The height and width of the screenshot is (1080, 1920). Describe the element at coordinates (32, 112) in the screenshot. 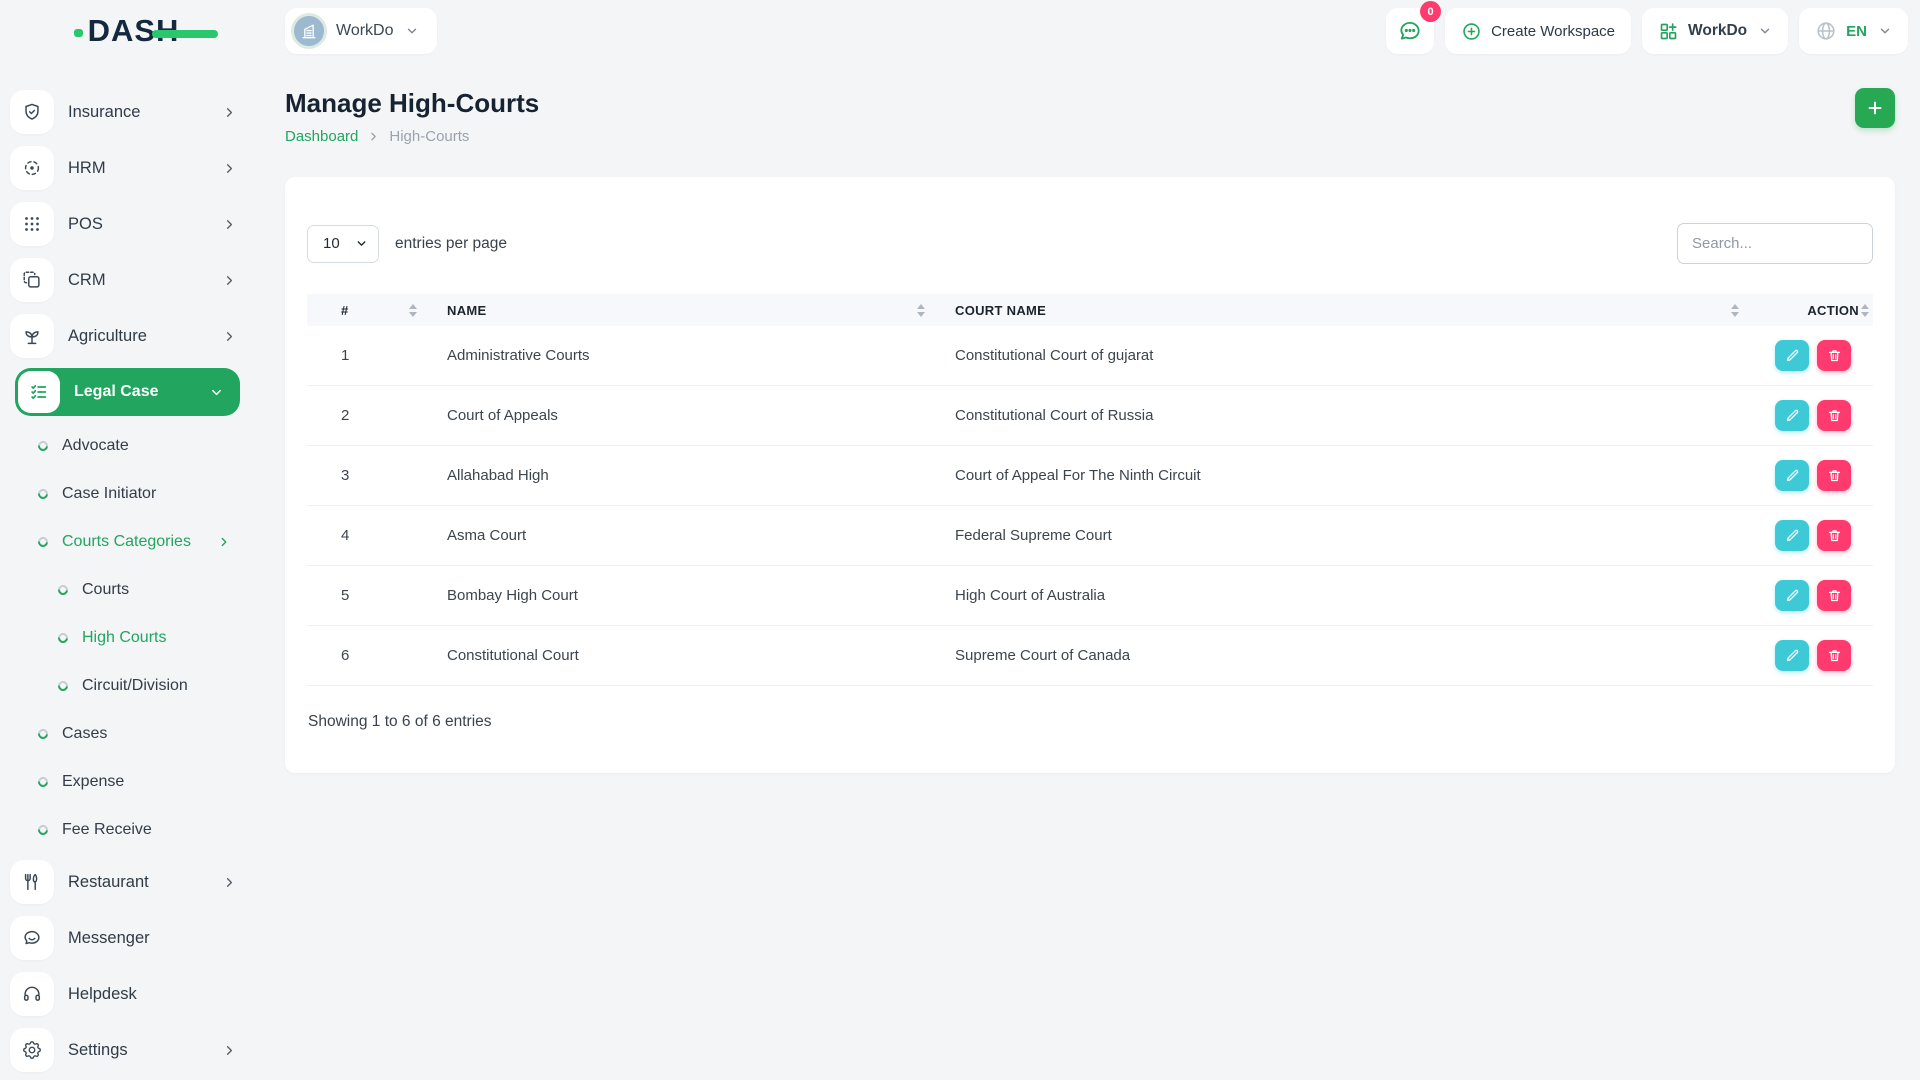

I see `shield-check-icon` at that location.